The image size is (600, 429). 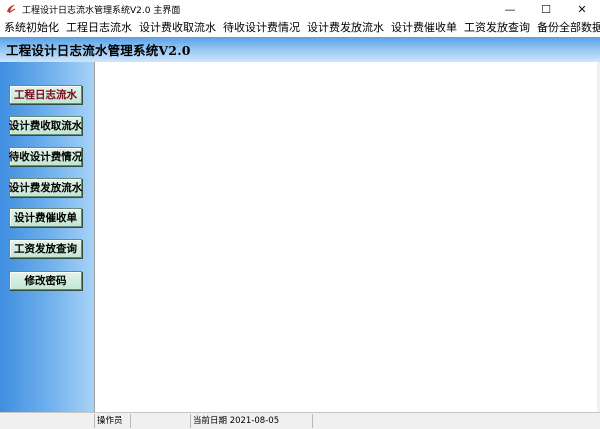 I want to click on menu-fee-reminder: 设计费催收单, so click(x=424, y=27).